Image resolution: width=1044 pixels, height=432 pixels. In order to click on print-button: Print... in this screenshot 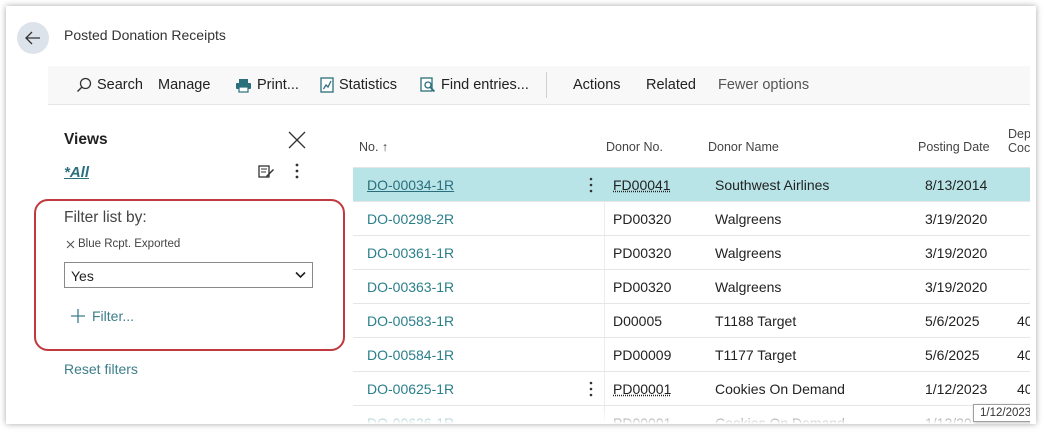, I will do `click(267, 85)`.